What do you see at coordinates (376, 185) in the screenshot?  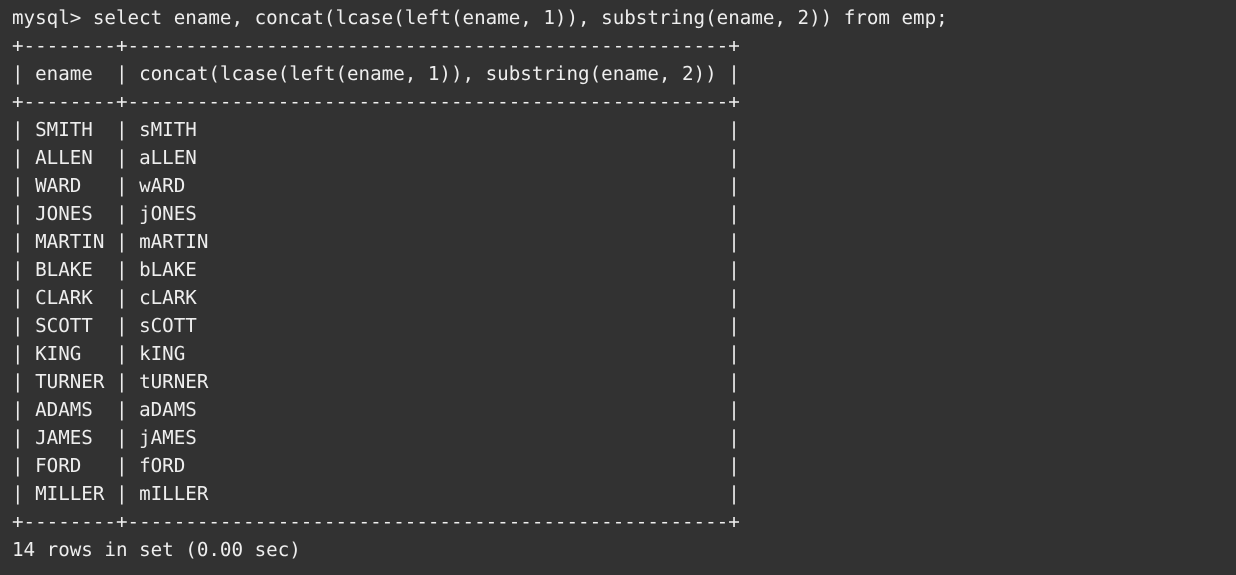 I see `table-row: | WARD | wARD |` at bounding box center [376, 185].